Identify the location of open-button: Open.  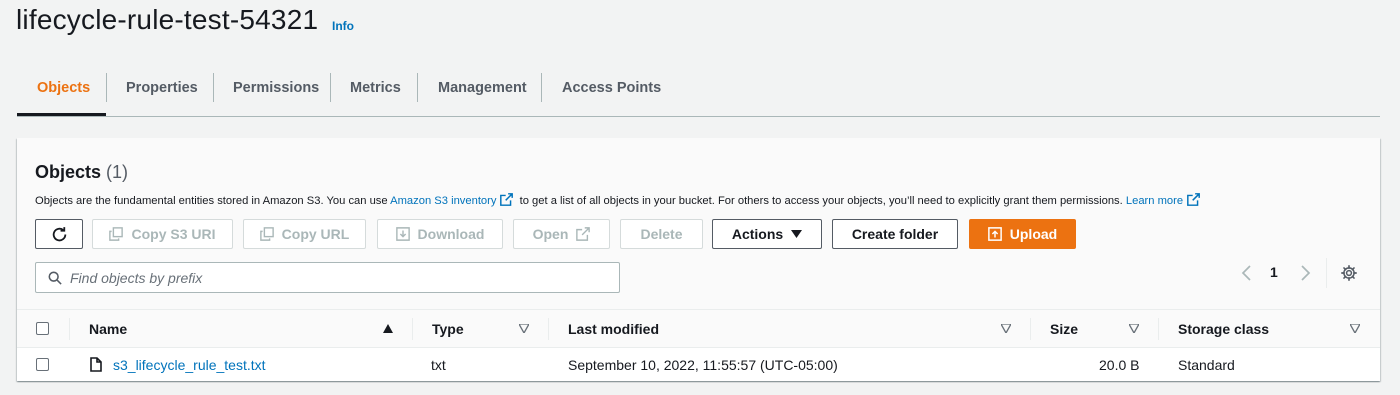
(561, 234).